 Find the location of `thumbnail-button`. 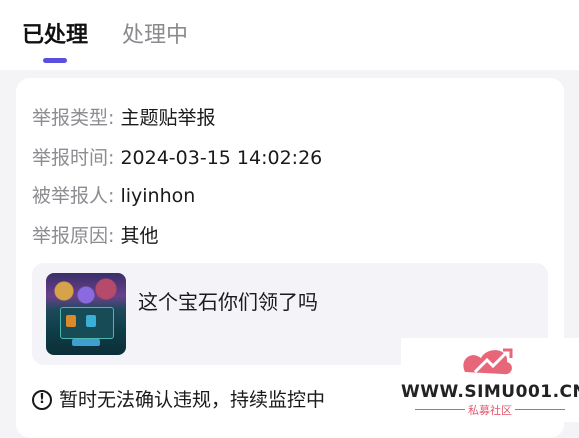

thumbnail-button is located at coordinates (86, 342).